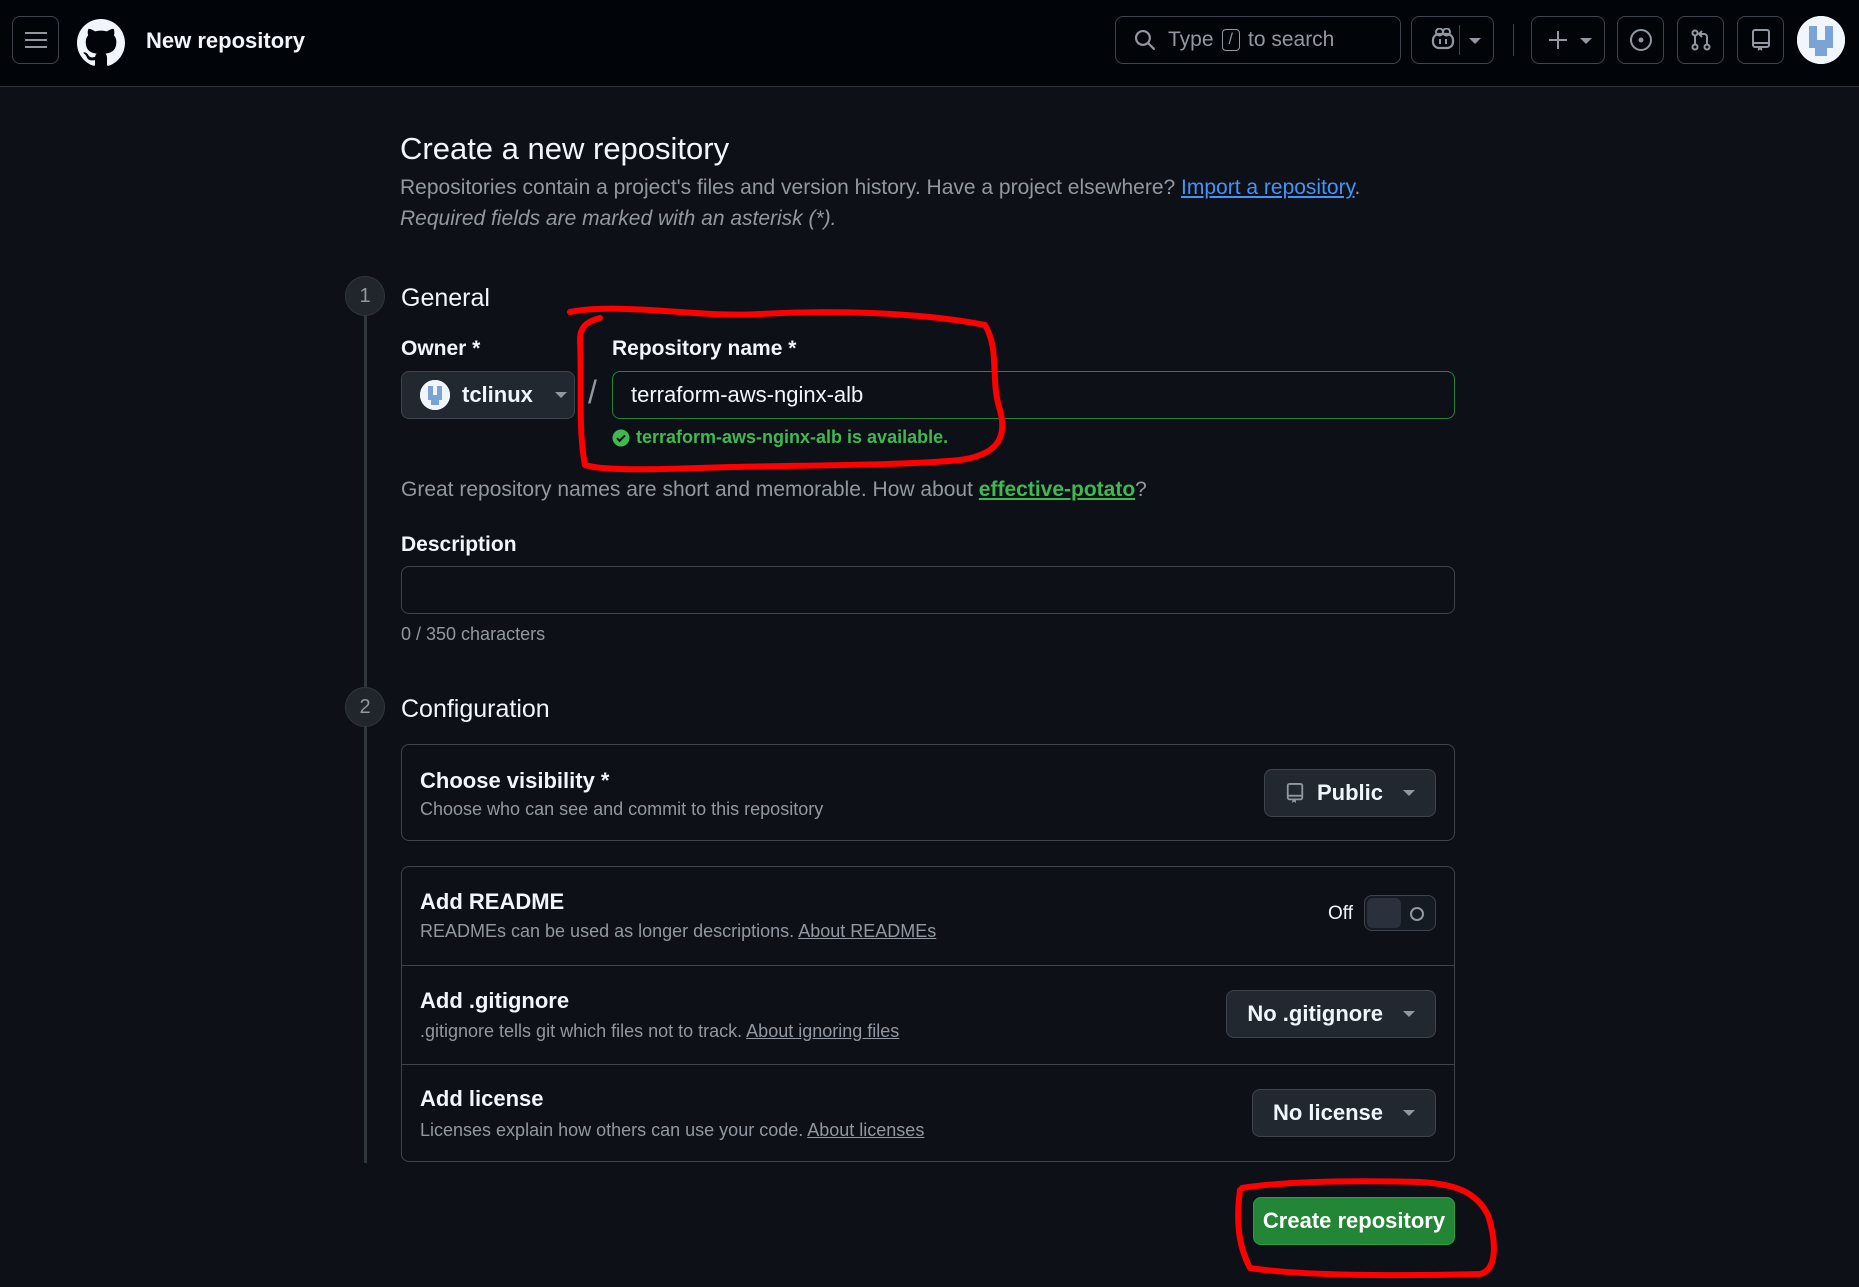  I want to click on description-input, so click(928, 590).